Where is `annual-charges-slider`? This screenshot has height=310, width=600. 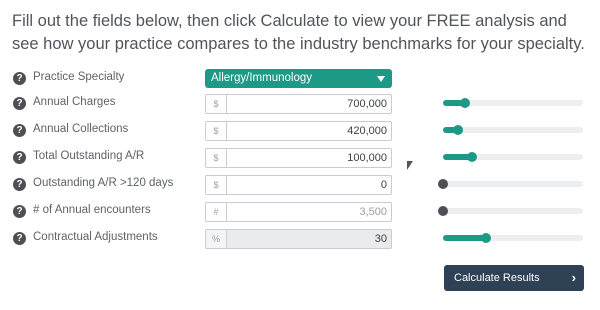 annual-charges-slider is located at coordinates (513, 103).